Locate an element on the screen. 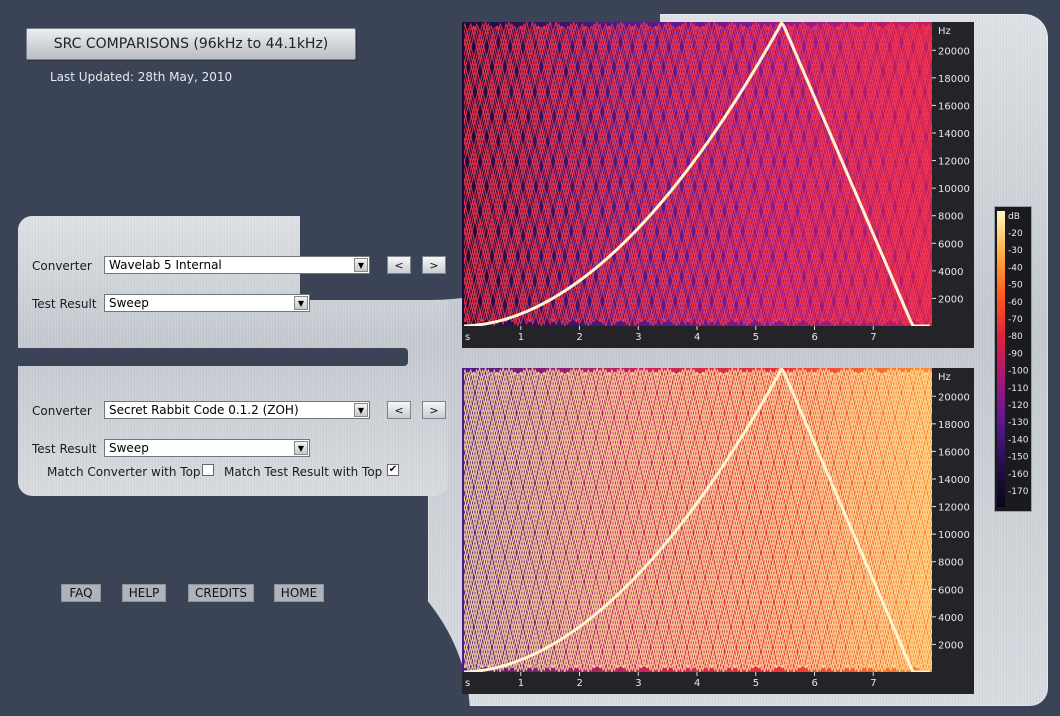  checkmark-icon: ✔ is located at coordinates (393, 469).